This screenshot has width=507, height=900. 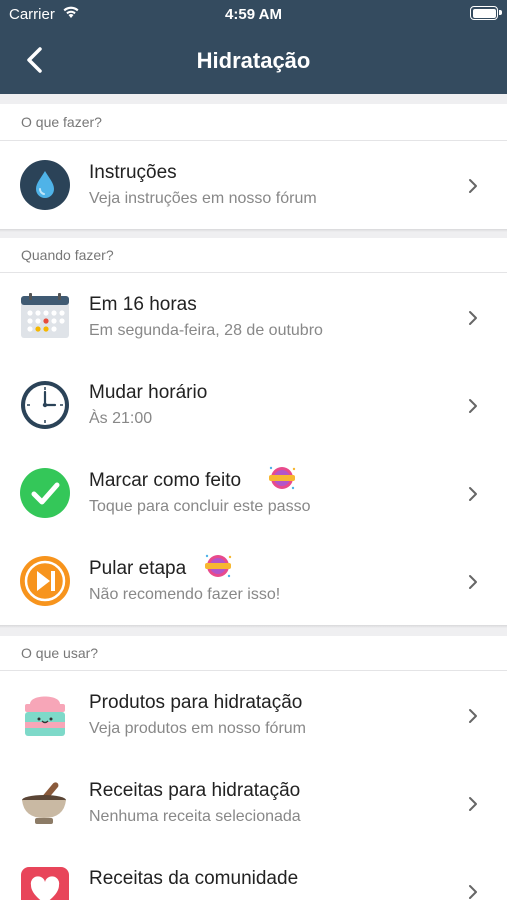 What do you see at coordinates (133, 172) in the screenshot?
I see `item-title: Instruções` at bounding box center [133, 172].